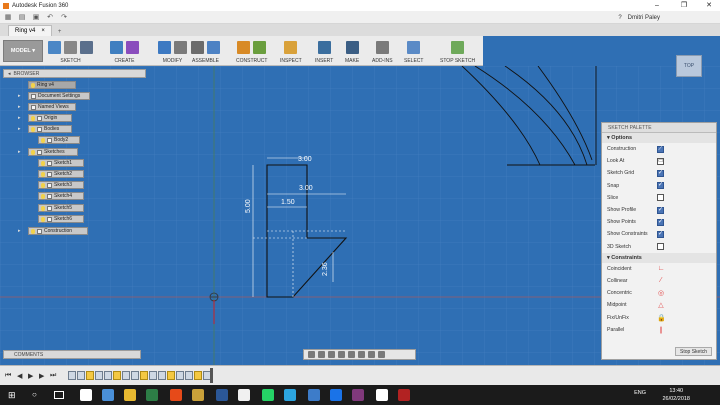 The image size is (720, 405). What do you see at coordinates (8, 376) in the screenshot?
I see `go-to-start-icon: ⏮` at bounding box center [8, 376].